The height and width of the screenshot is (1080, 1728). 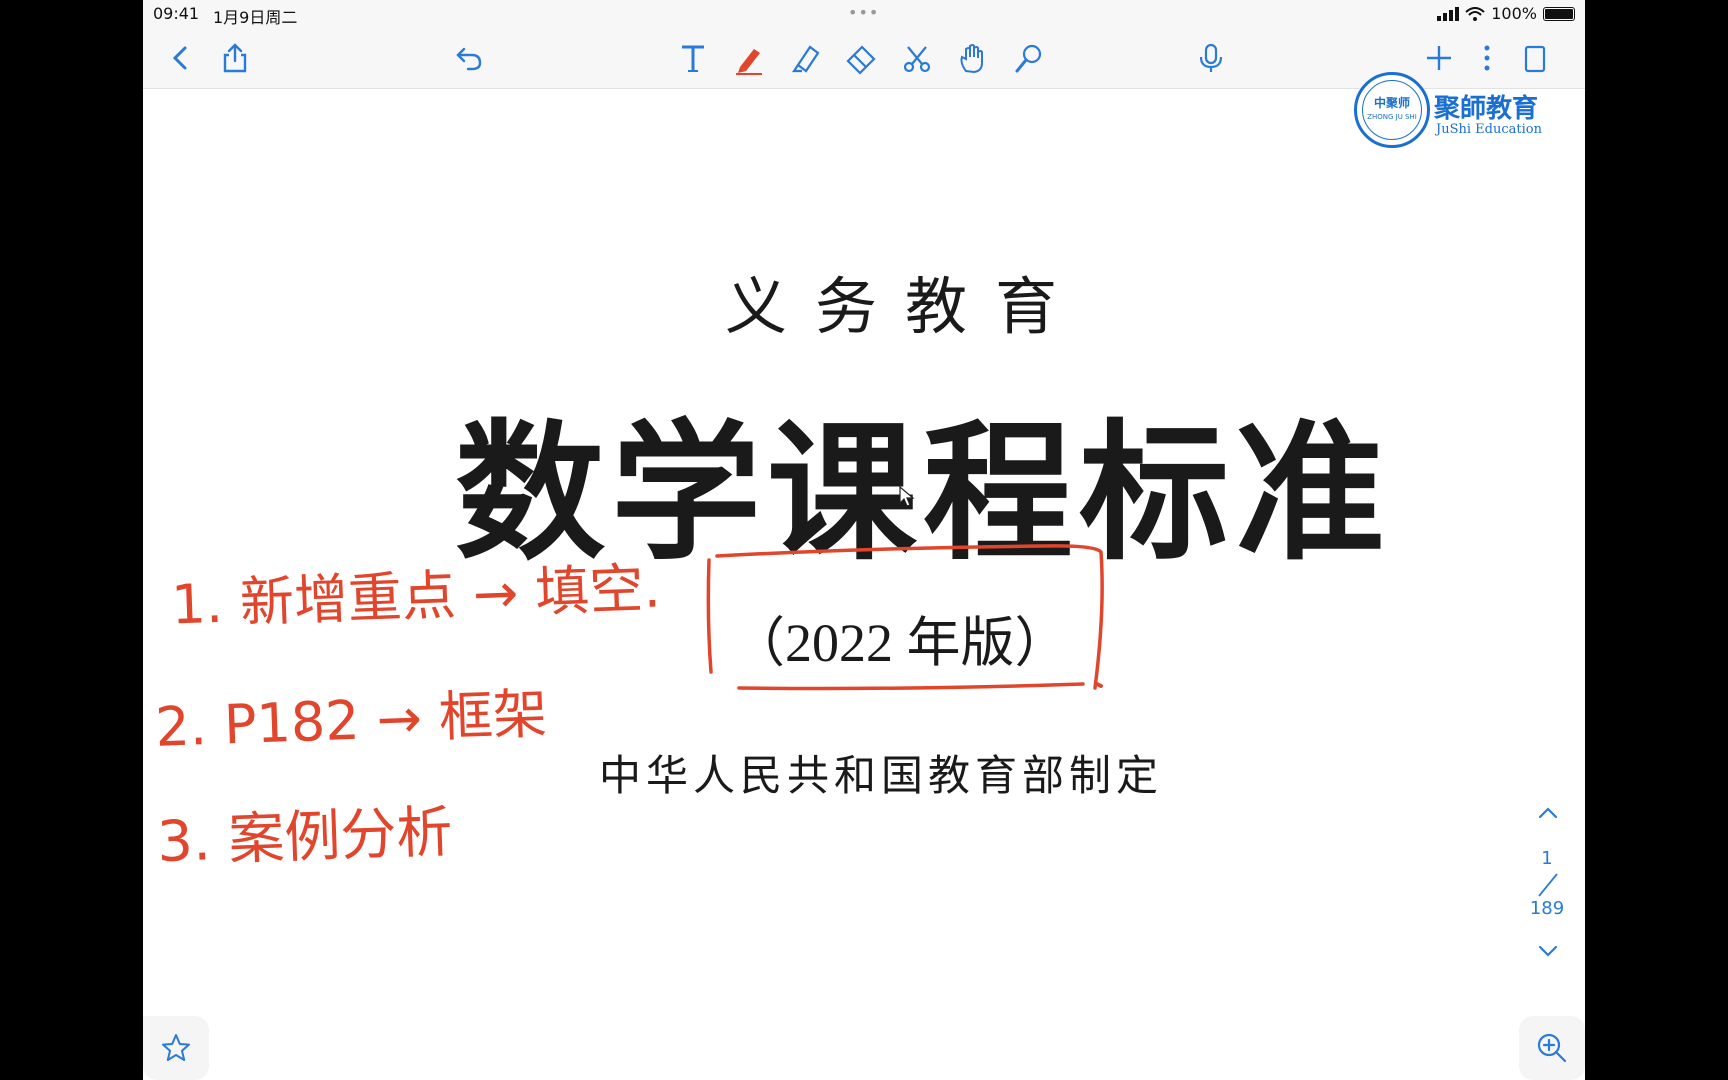 What do you see at coordinates (1548, 813) in the screenshot?
I see `page-up-chevron-icon` at bounding box center [1548, 813].